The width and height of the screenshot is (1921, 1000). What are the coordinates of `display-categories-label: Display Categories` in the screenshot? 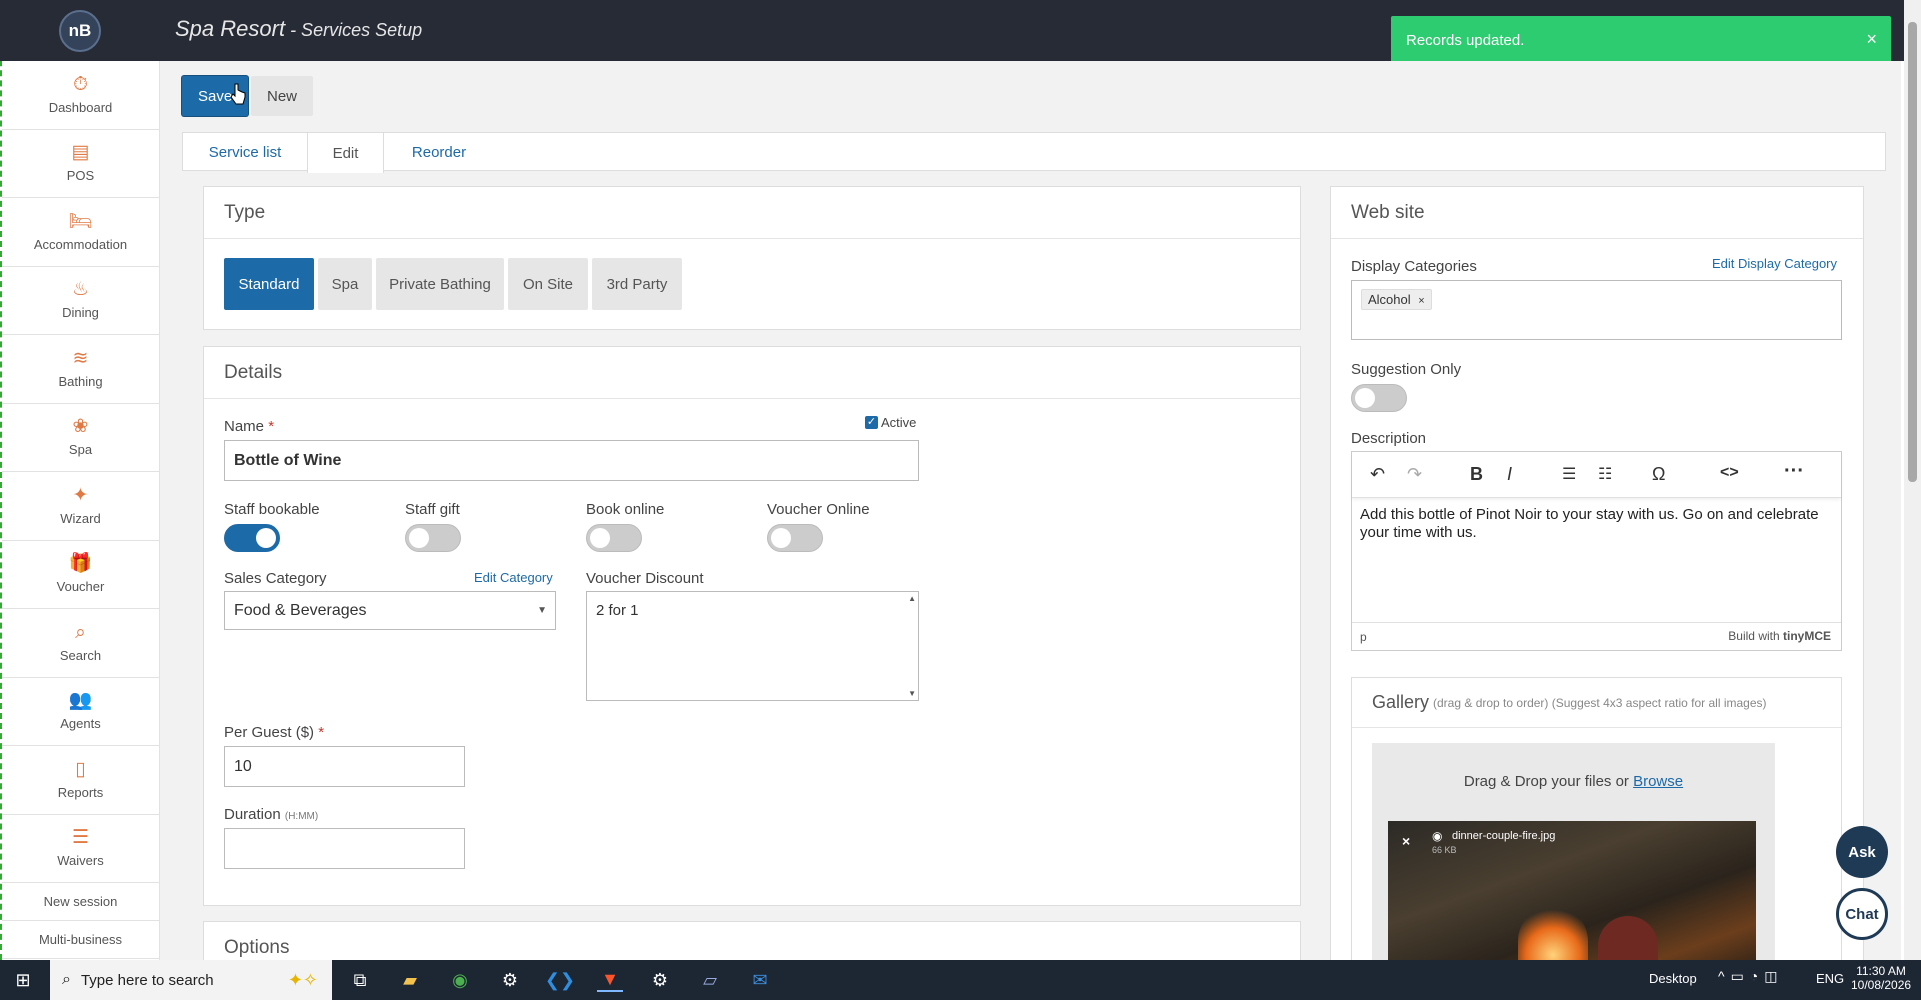 It's located at (1414, 266).